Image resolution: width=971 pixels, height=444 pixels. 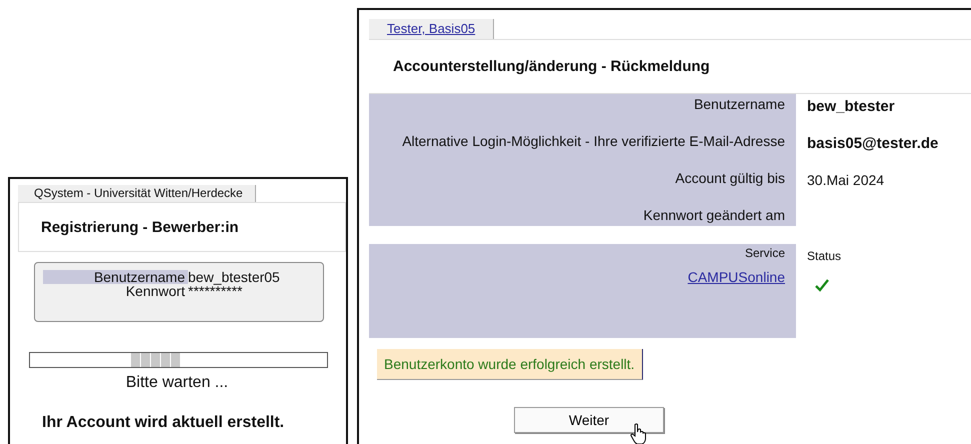 What do you see at coordinates (845, 180) in the screenshot?
I see `field-value: 30.Mai 2024` at bounding box center [845, 180].